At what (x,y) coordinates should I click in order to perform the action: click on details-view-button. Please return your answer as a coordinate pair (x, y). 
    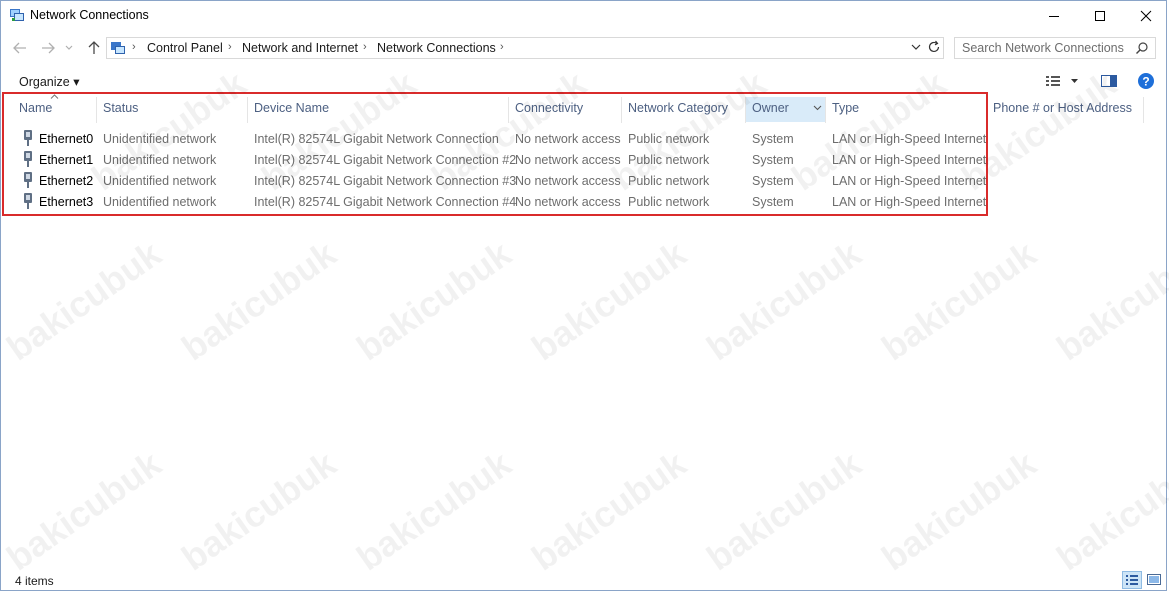
    Looking at the image, I should click on (1132, 580).